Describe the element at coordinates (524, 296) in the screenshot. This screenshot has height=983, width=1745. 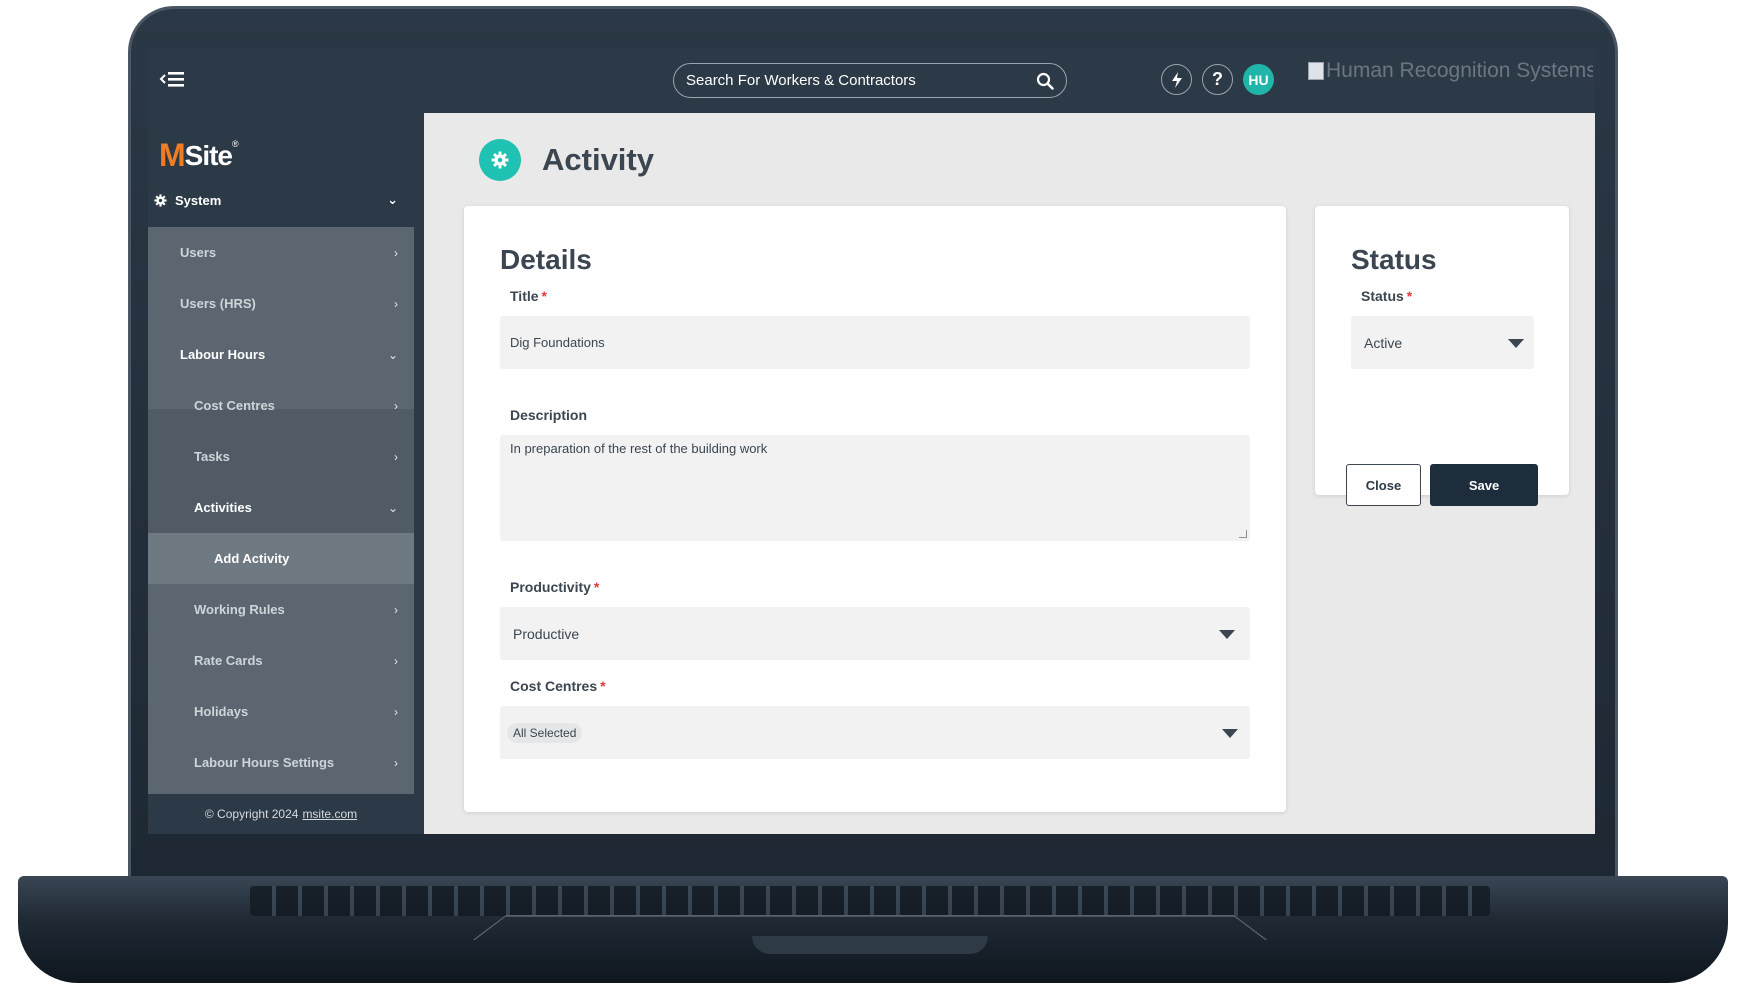
I see `title-label-text: Title` at that location.